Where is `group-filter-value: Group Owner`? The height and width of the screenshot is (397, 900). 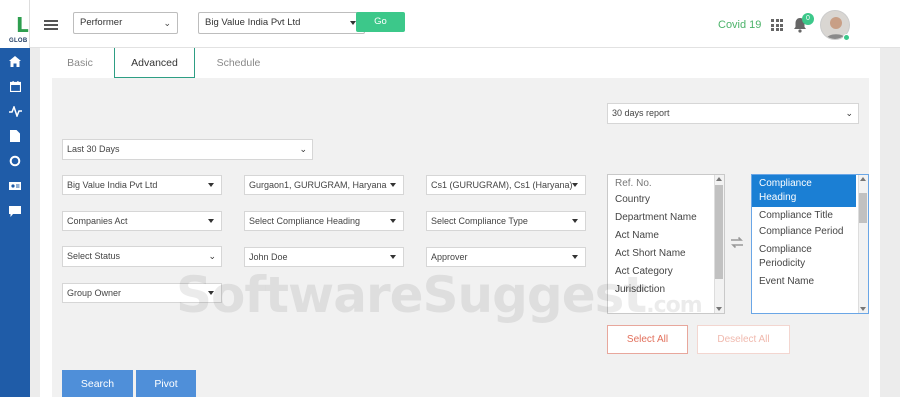
group-filter-value: Group Owner is located at coordinates (94, 293).